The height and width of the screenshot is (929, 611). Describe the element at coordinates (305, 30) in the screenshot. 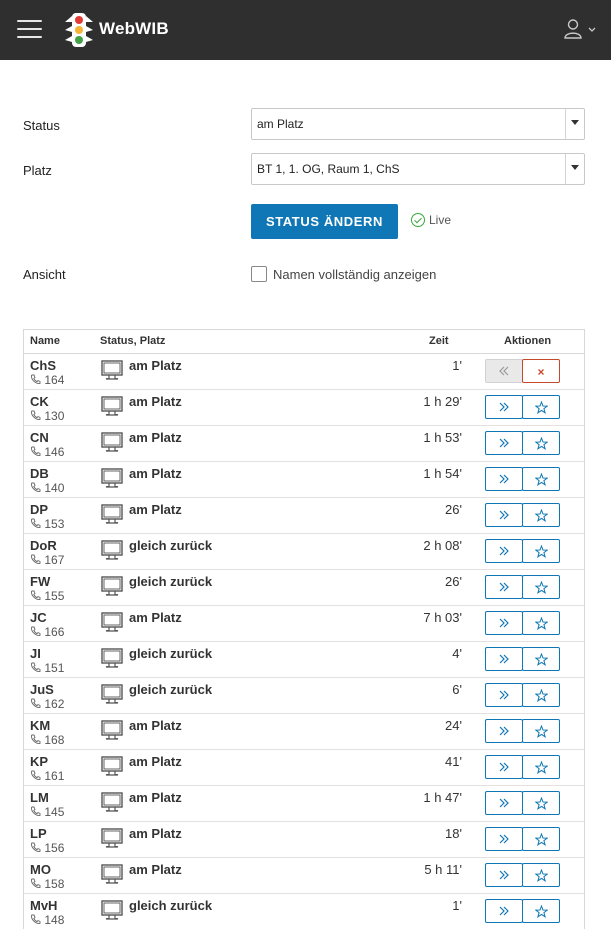

I see `top-bar: WebWIB` at that location.